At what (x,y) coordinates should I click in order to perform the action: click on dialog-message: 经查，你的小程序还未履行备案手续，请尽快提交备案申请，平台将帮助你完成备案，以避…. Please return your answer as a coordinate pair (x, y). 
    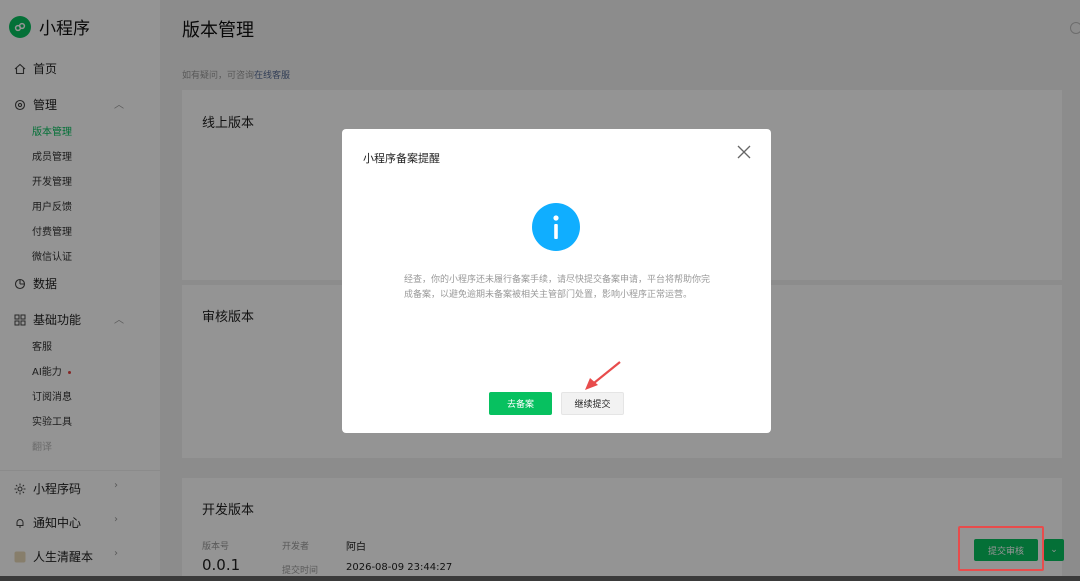
    Looking at the image, I should click on (557, 287).